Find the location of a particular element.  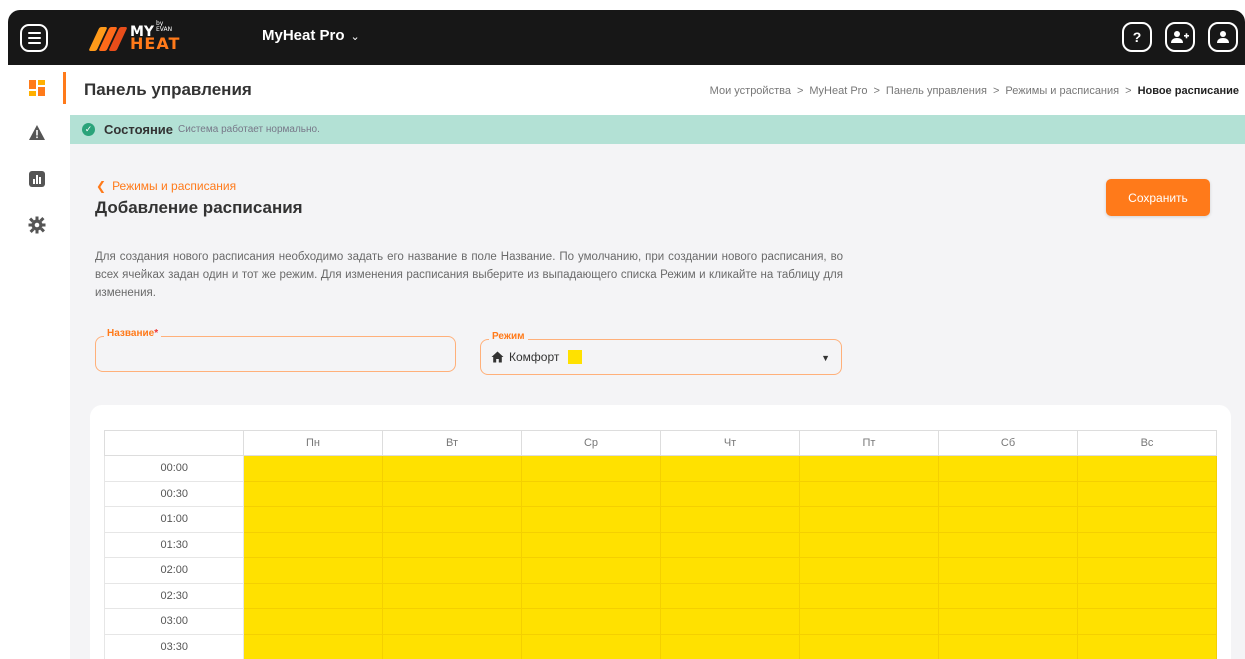

schedule-corner-cell is located at coordinates (174, 443).